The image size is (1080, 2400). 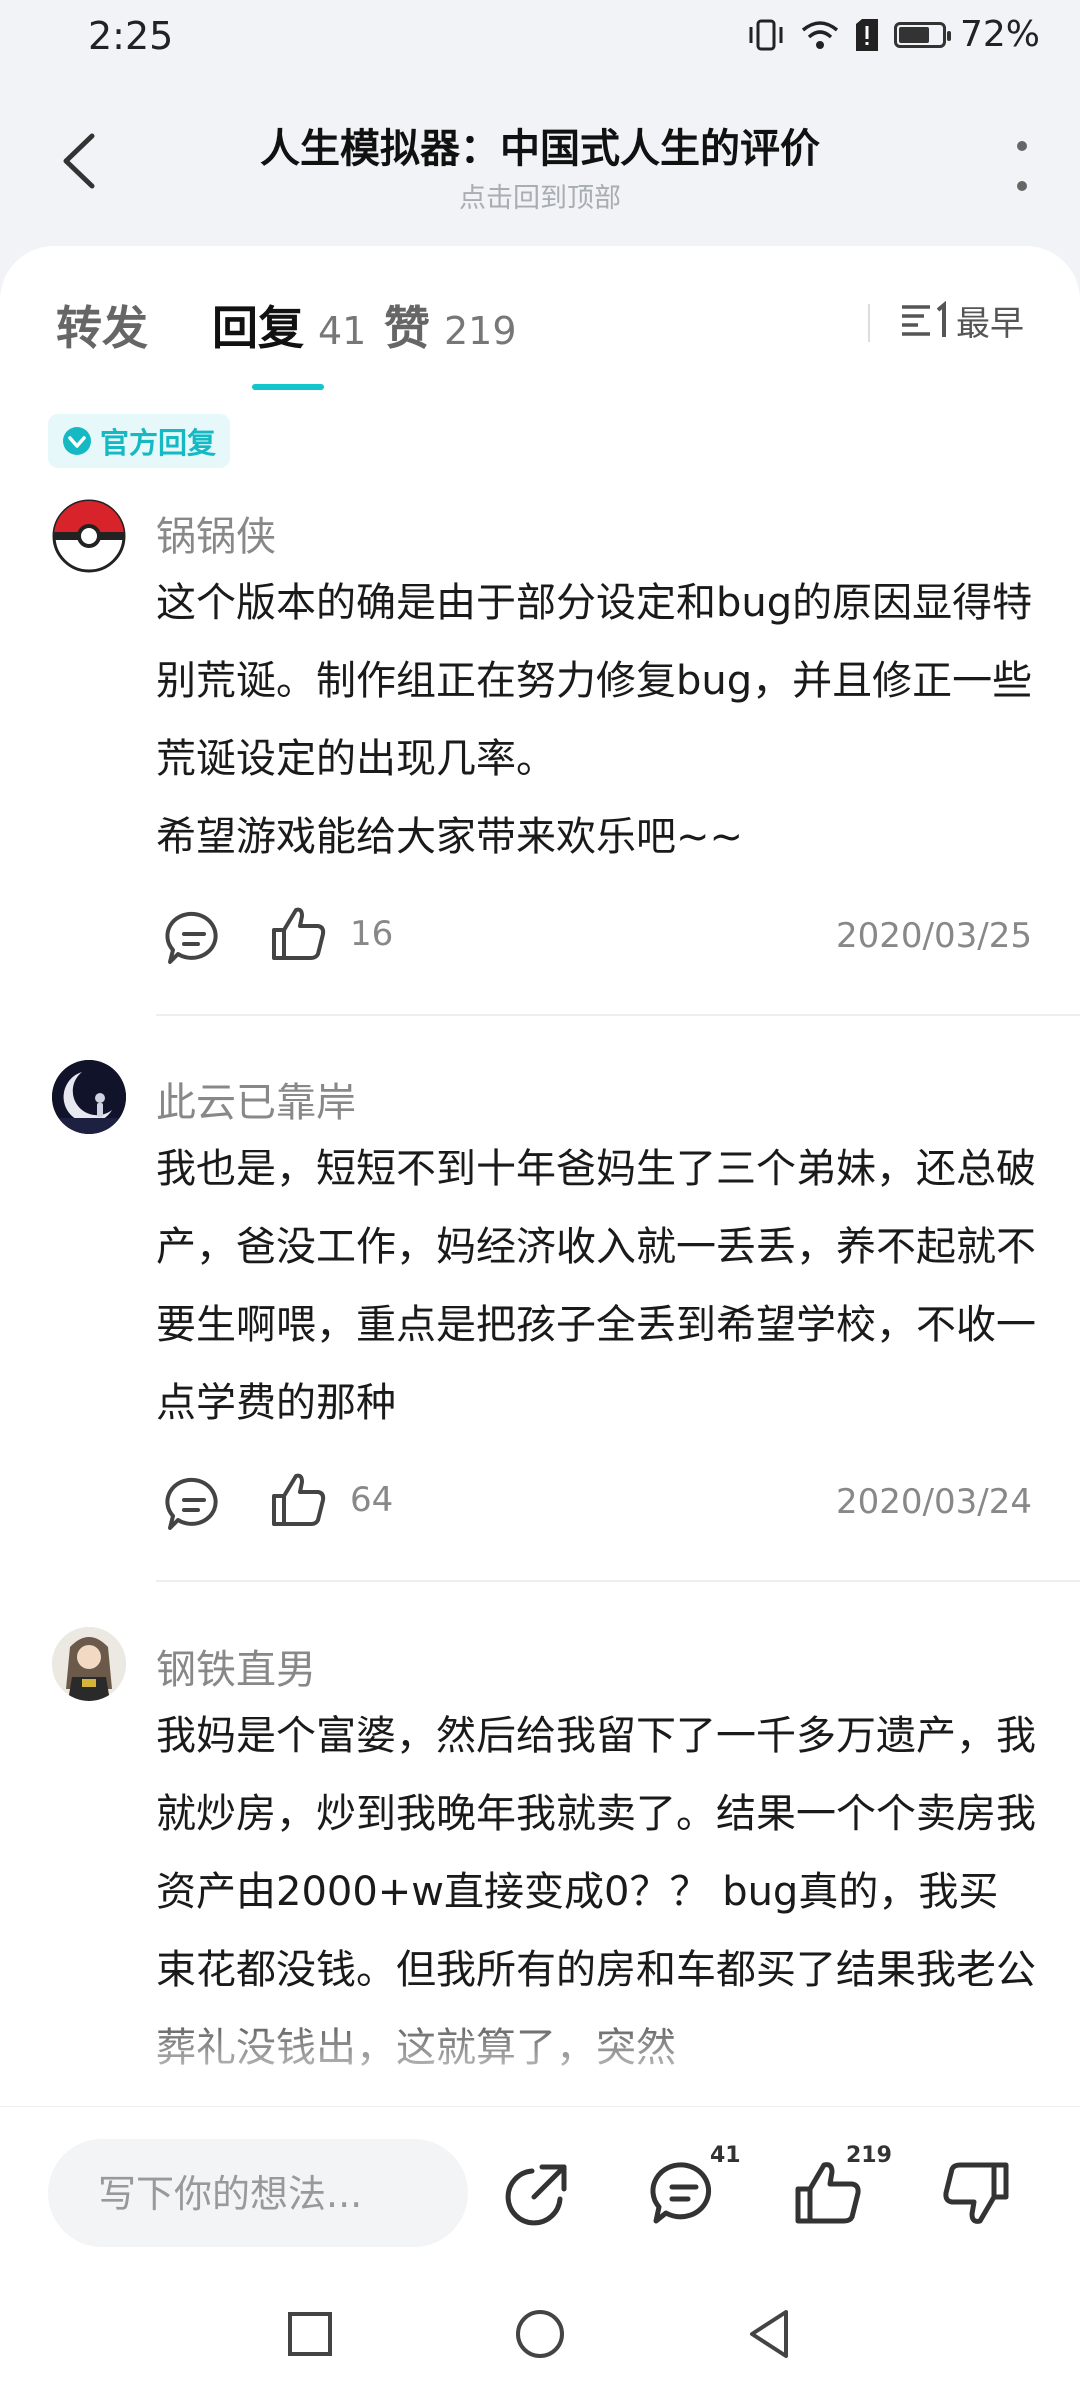 I want to click on sort-icon, so click(x=924, y=318).